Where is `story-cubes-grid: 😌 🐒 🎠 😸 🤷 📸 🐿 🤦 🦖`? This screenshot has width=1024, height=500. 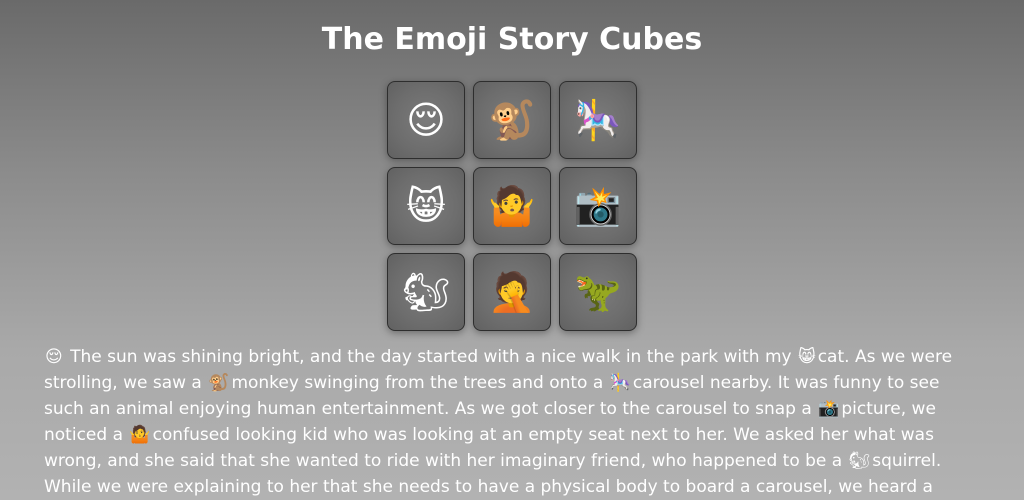 story-cubes-grid: 😌 🐒 🎠 😸 🤷 📸 🐿 🤦 🦖 is located at coordinates (512, 206).